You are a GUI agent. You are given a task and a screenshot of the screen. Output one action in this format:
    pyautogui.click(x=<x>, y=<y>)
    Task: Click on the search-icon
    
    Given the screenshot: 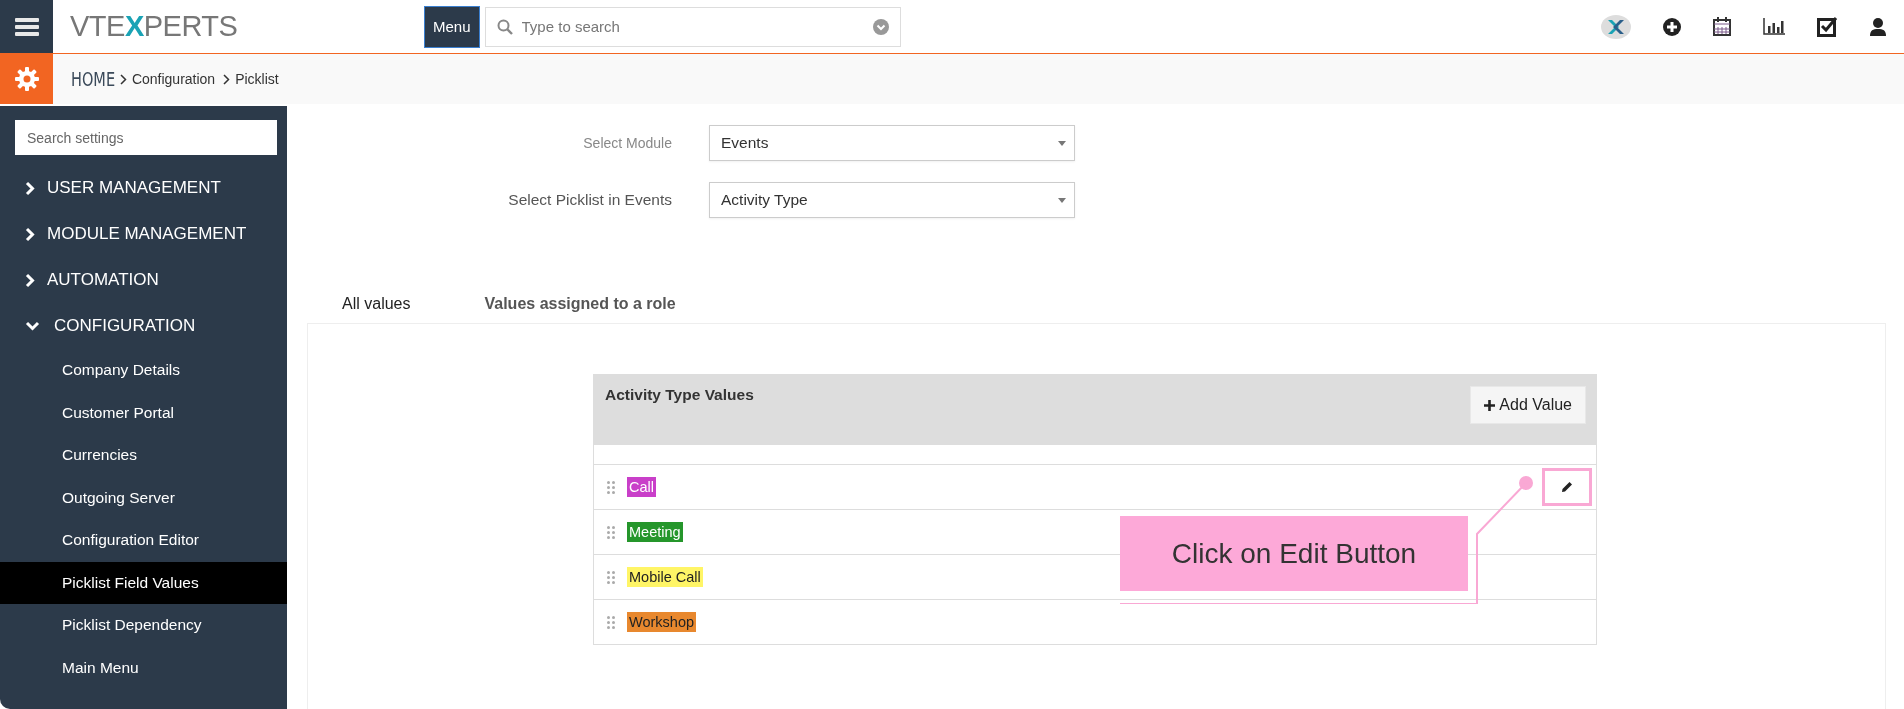 What is the action you would take?
    pyautogui.click(x=504, y=26)
    